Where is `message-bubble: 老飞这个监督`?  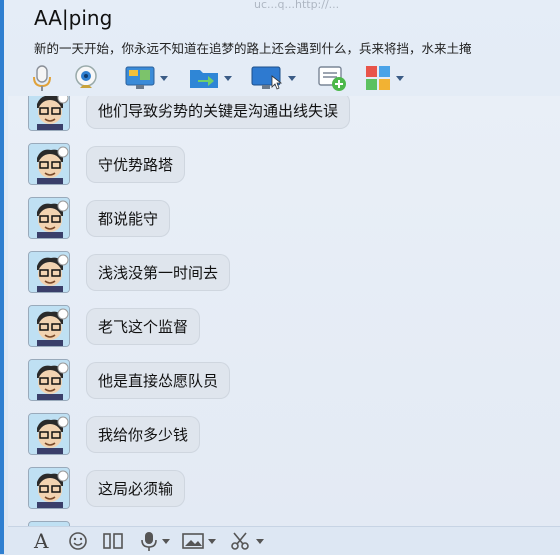
message-bubble: 老飞这个监督 is located at coordinates (143, 326).